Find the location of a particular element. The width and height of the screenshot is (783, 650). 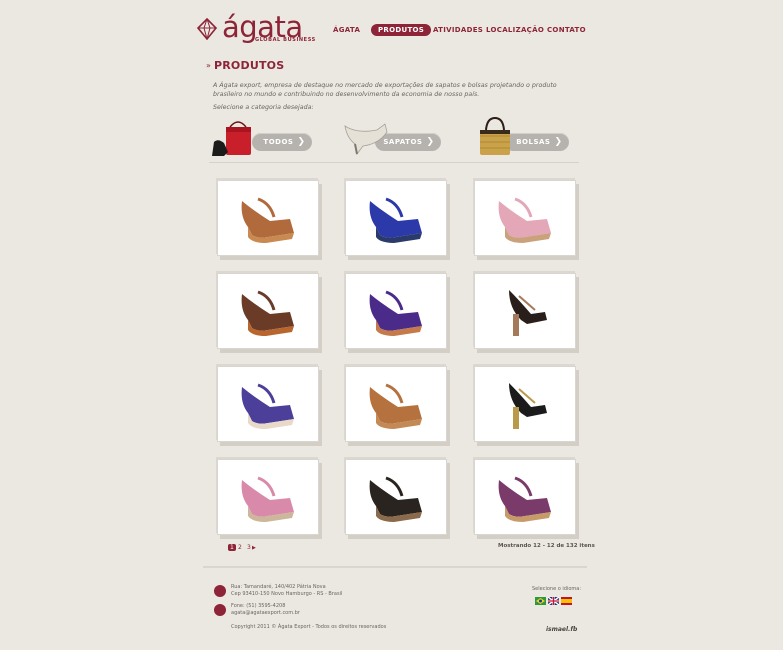

page-2: 2 is located at coordinates (240, 547).